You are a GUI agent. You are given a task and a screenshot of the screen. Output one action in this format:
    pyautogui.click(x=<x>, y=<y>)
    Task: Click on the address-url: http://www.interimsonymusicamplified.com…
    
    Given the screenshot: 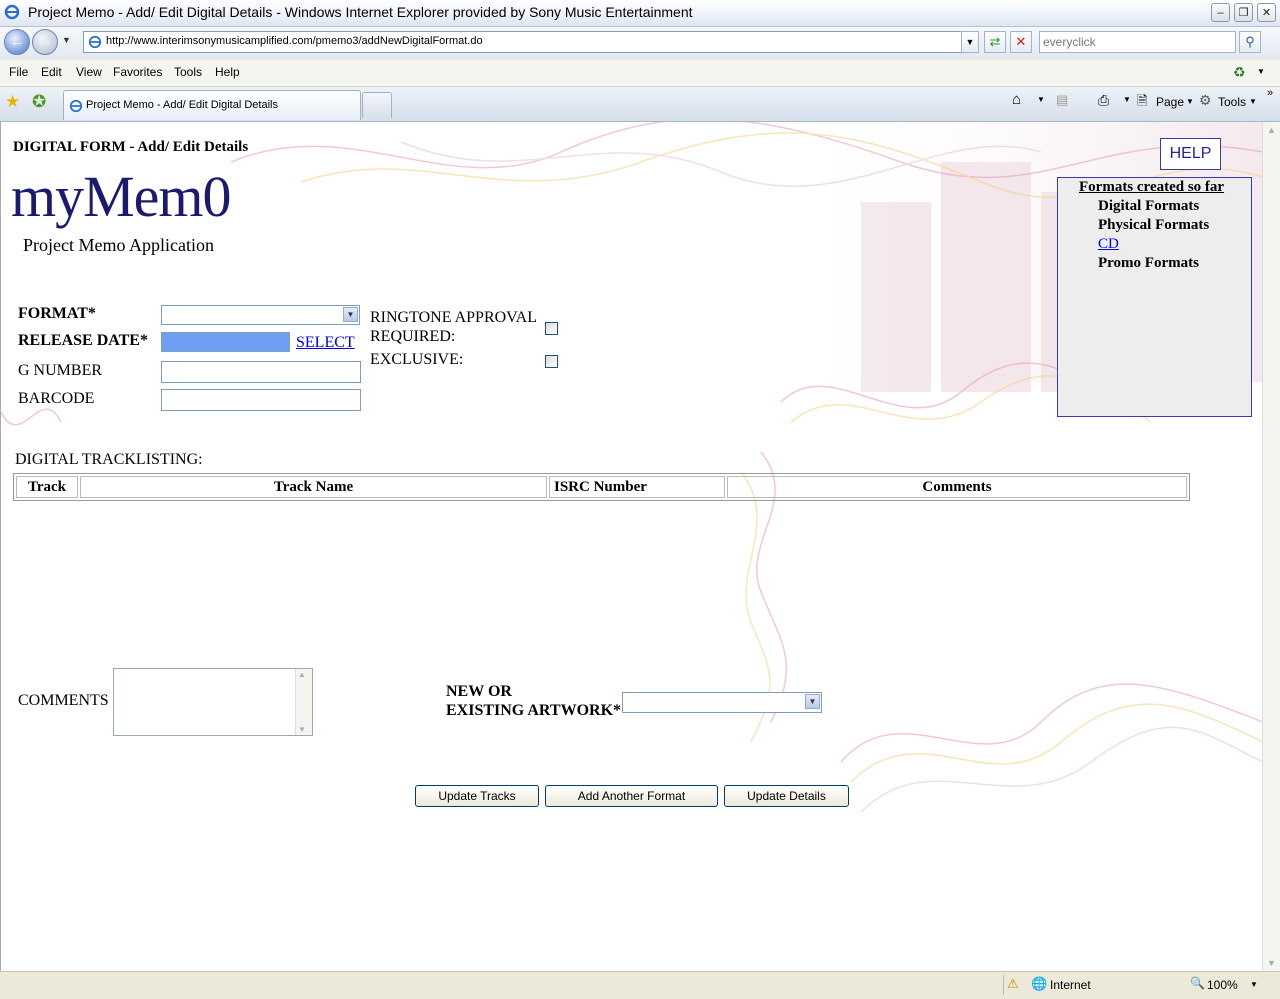 What is the action you would take?
    pyautogui.click(x=294, y=41)
    